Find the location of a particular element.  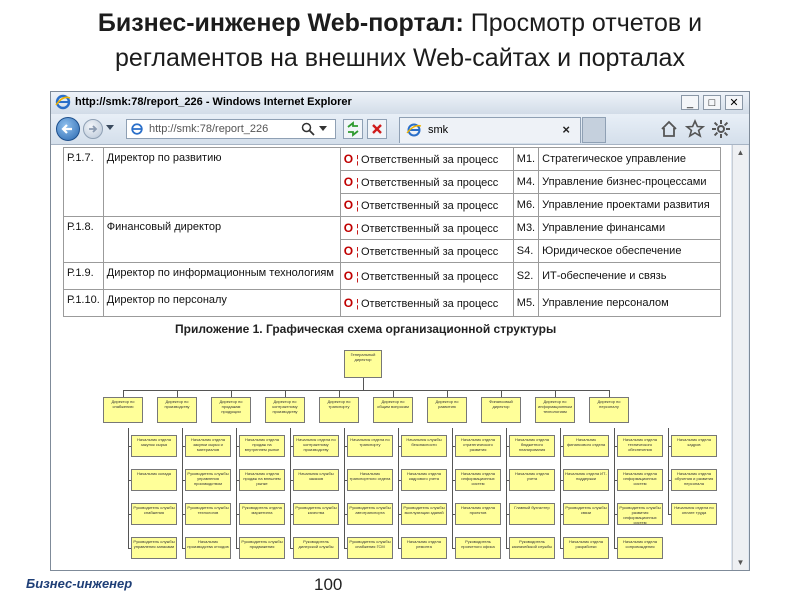

navigation-bar: http://smk:78/report_226 smk × is located at coordinates (400, 129).